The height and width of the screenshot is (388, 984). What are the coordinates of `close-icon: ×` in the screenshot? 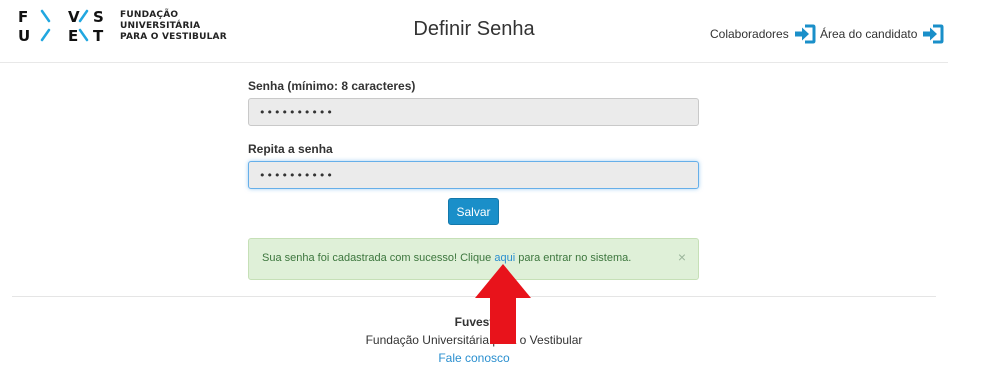 It's located at (682, 257).